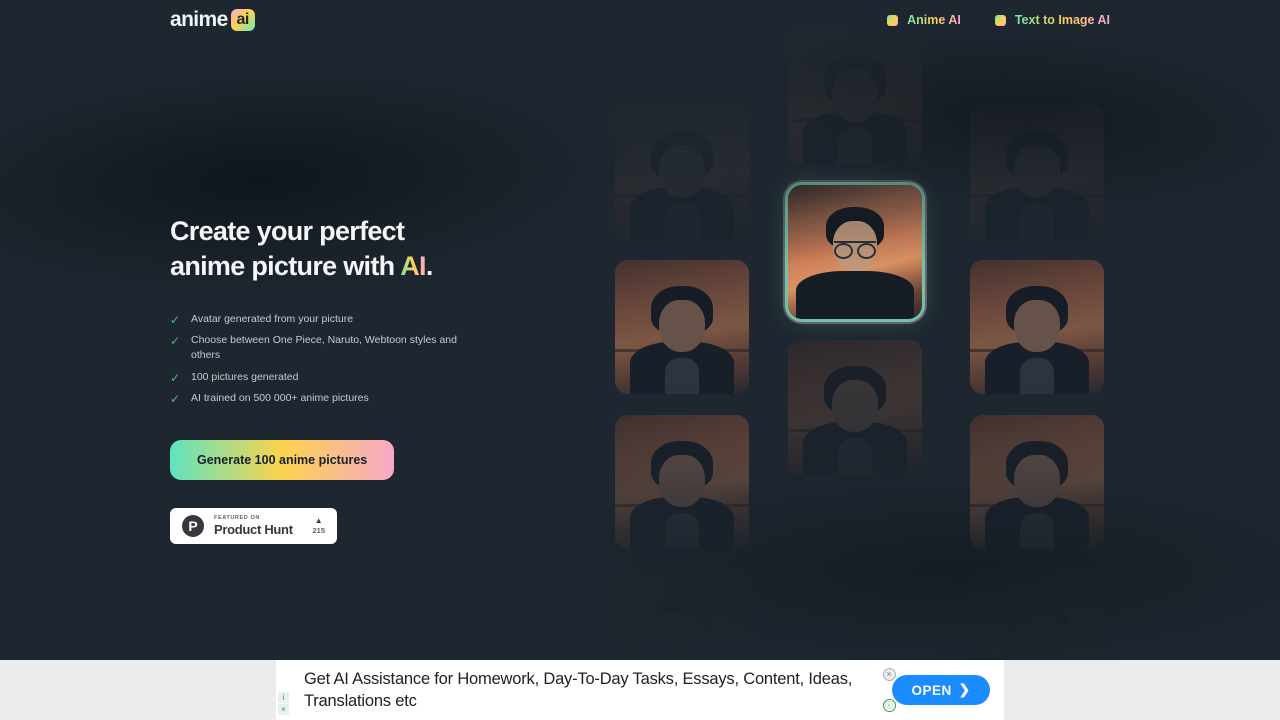 Image resolution: width=1280 pixels, height=720 pixels. I want to click on logo-wordmark: anime, so click(199, 19).